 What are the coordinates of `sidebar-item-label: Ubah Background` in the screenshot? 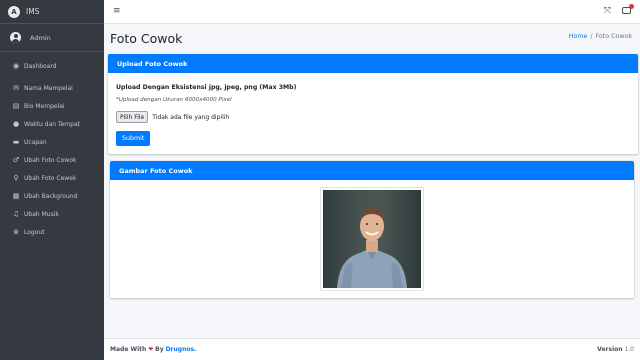 It's located at (51, 196).